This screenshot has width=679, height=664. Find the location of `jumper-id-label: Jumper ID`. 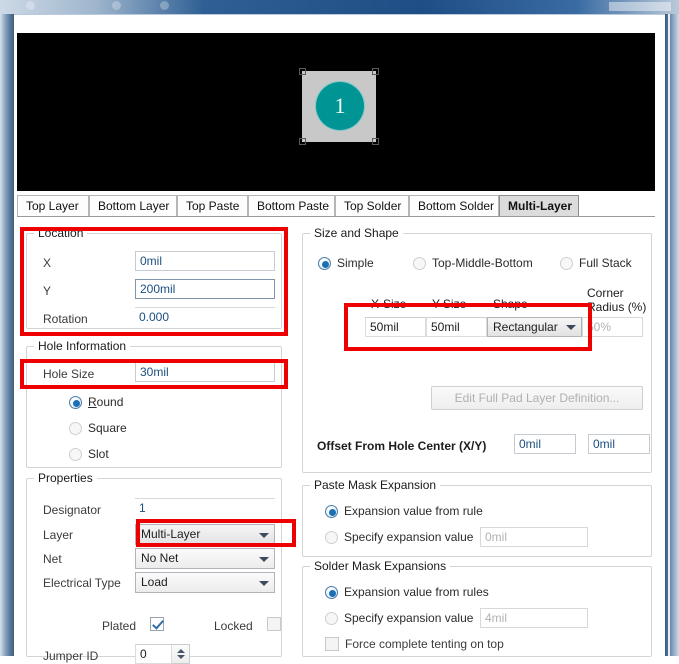

jumper-id-label: Jumper ID is located at coordinates (71, 656).